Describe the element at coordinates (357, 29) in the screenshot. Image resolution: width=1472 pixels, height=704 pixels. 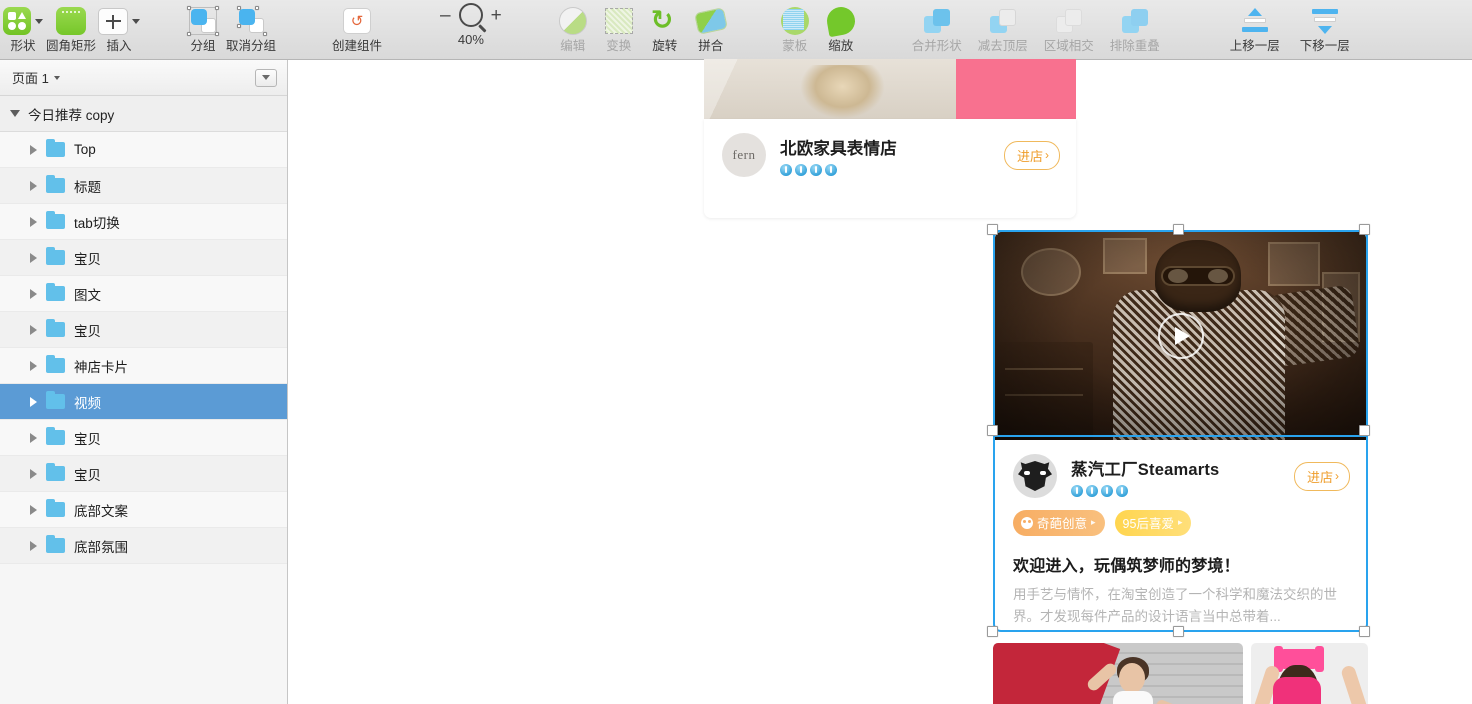
I see `toolbar-button-create-symbol: ↺ 创建组件` at that location.